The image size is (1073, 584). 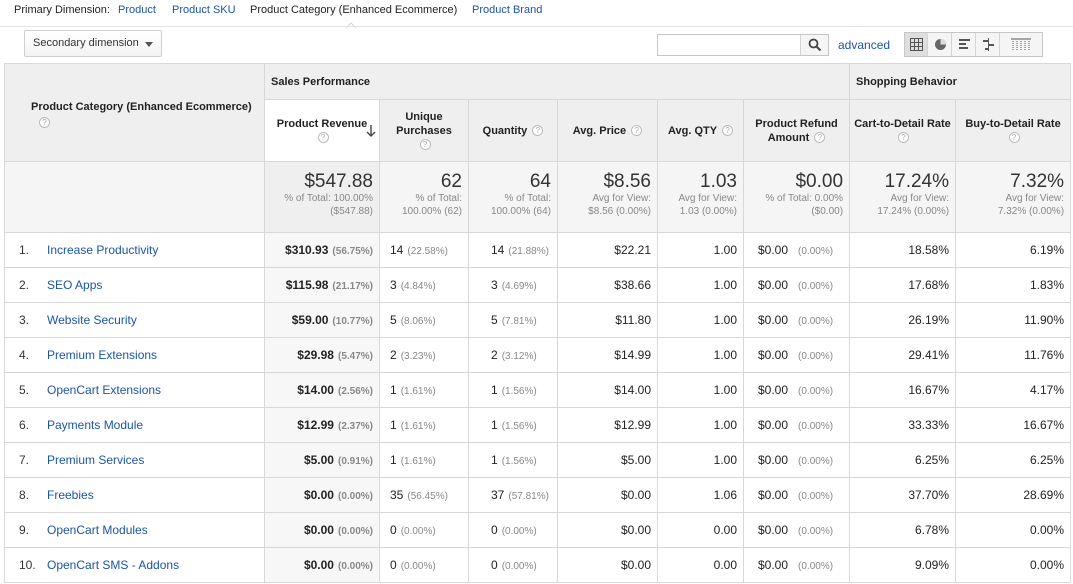 I want to click on table-view-button, so click(x=916, y=44).